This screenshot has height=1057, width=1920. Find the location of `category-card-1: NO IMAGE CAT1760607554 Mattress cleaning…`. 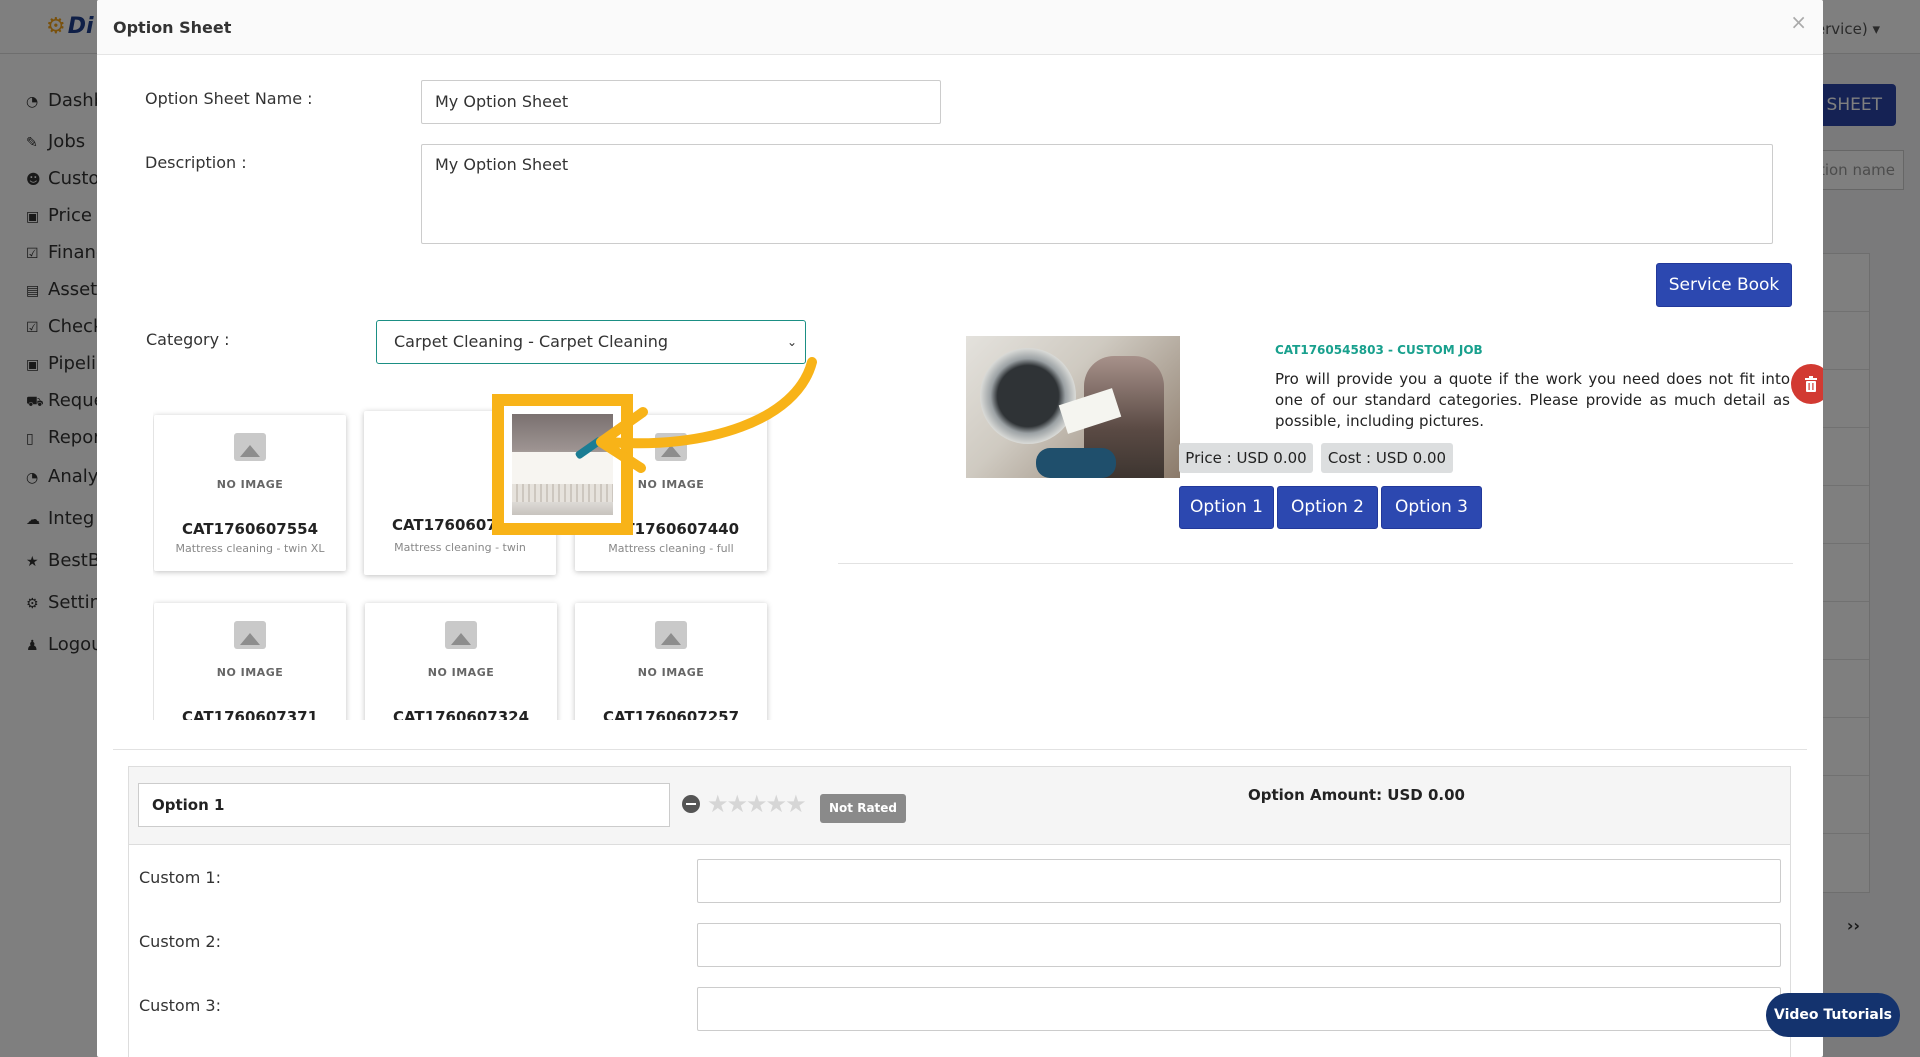

category-card-1: NO IMAGE CAT1760607554 Mattress cleaning… is located at coordinates (250, 493).